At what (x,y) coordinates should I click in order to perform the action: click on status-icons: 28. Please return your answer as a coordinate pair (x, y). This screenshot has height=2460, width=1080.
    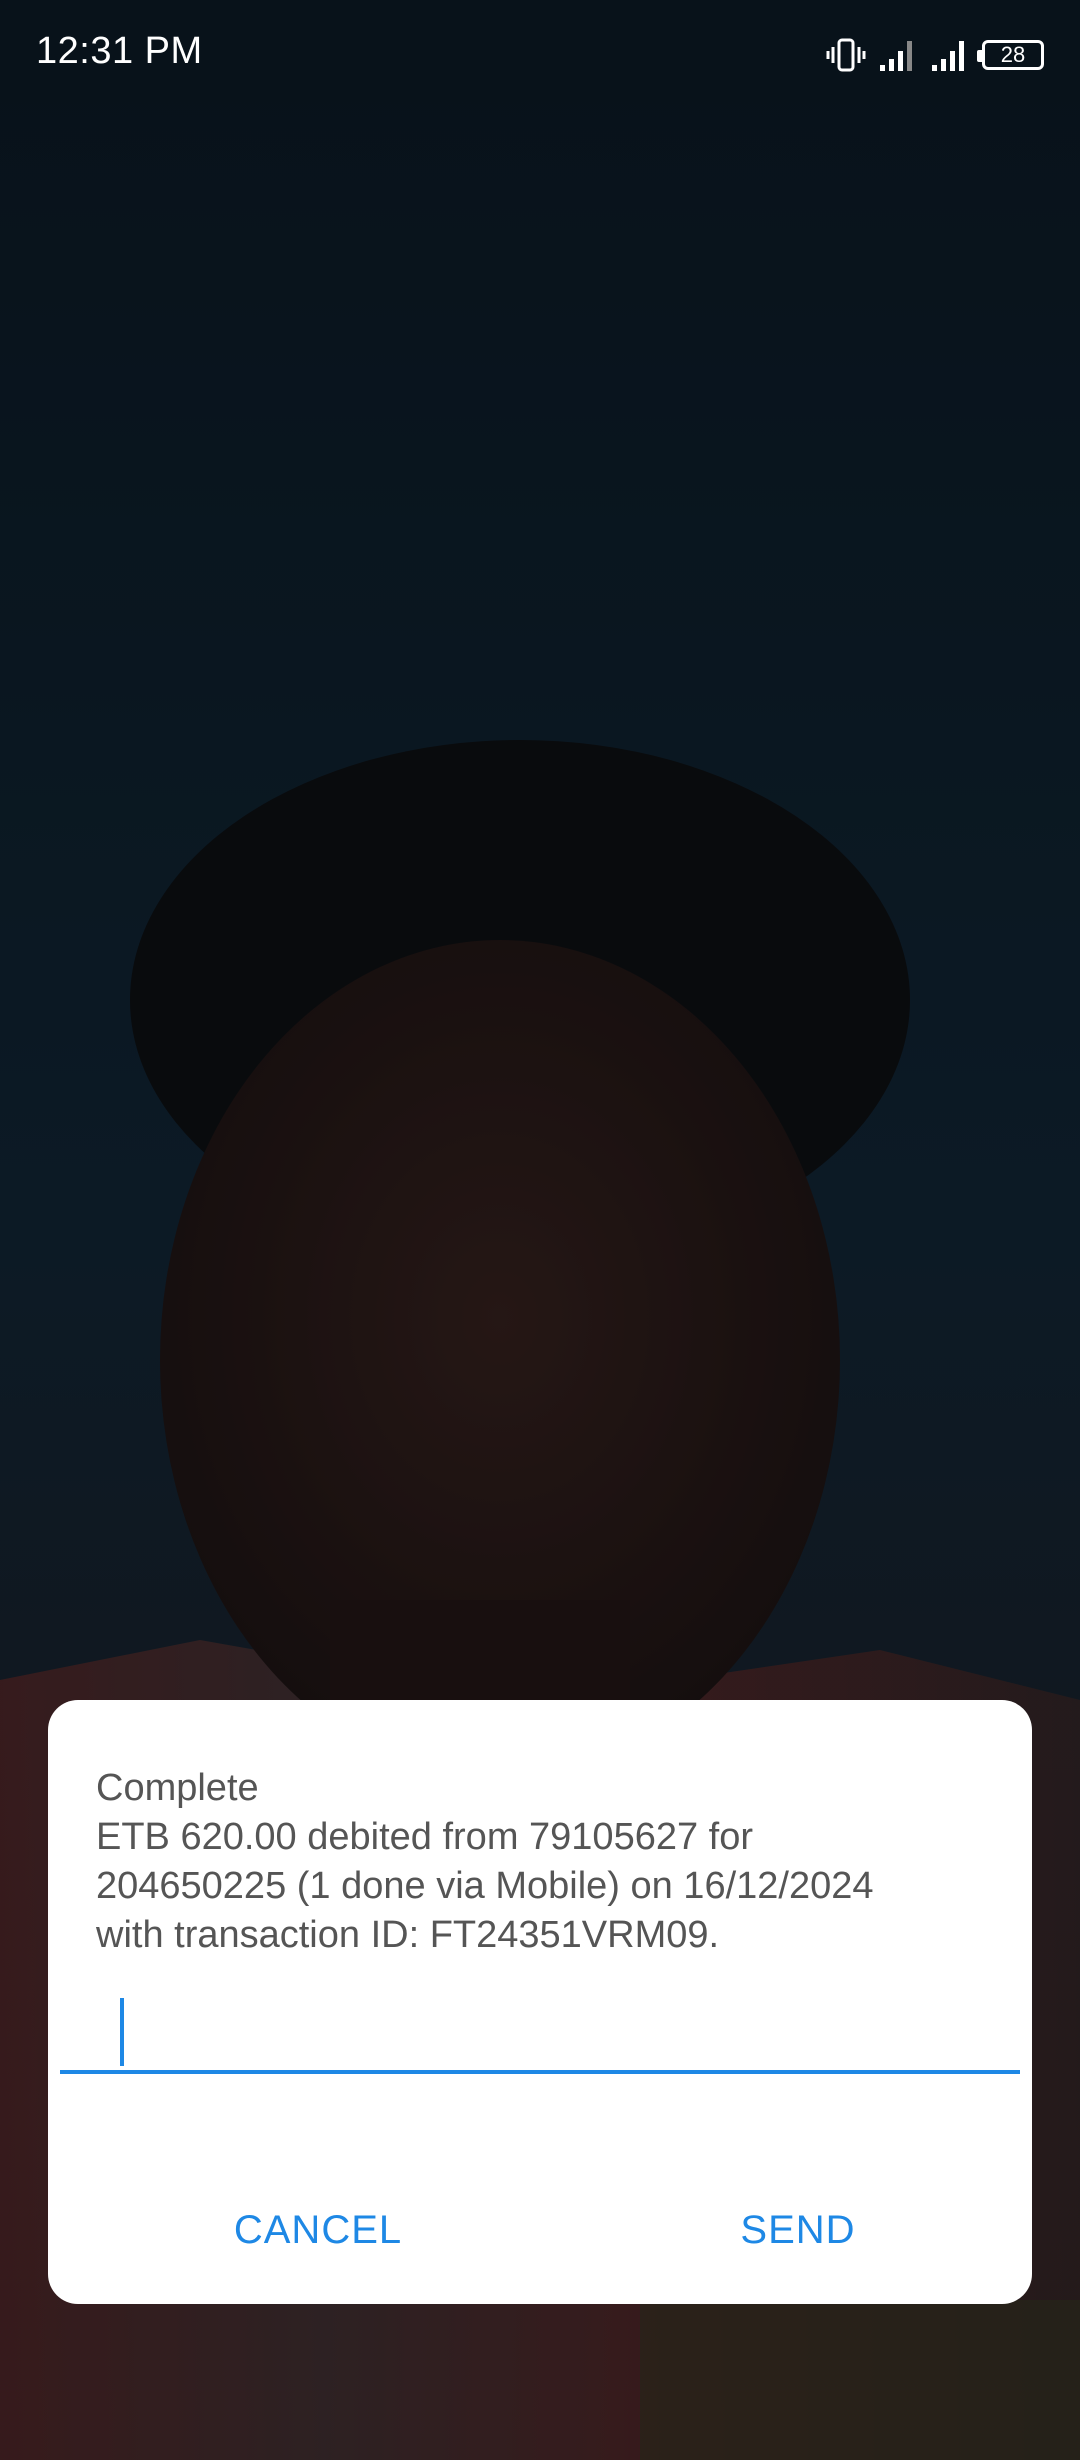
    Looking at the image, I should click on (935, 55).